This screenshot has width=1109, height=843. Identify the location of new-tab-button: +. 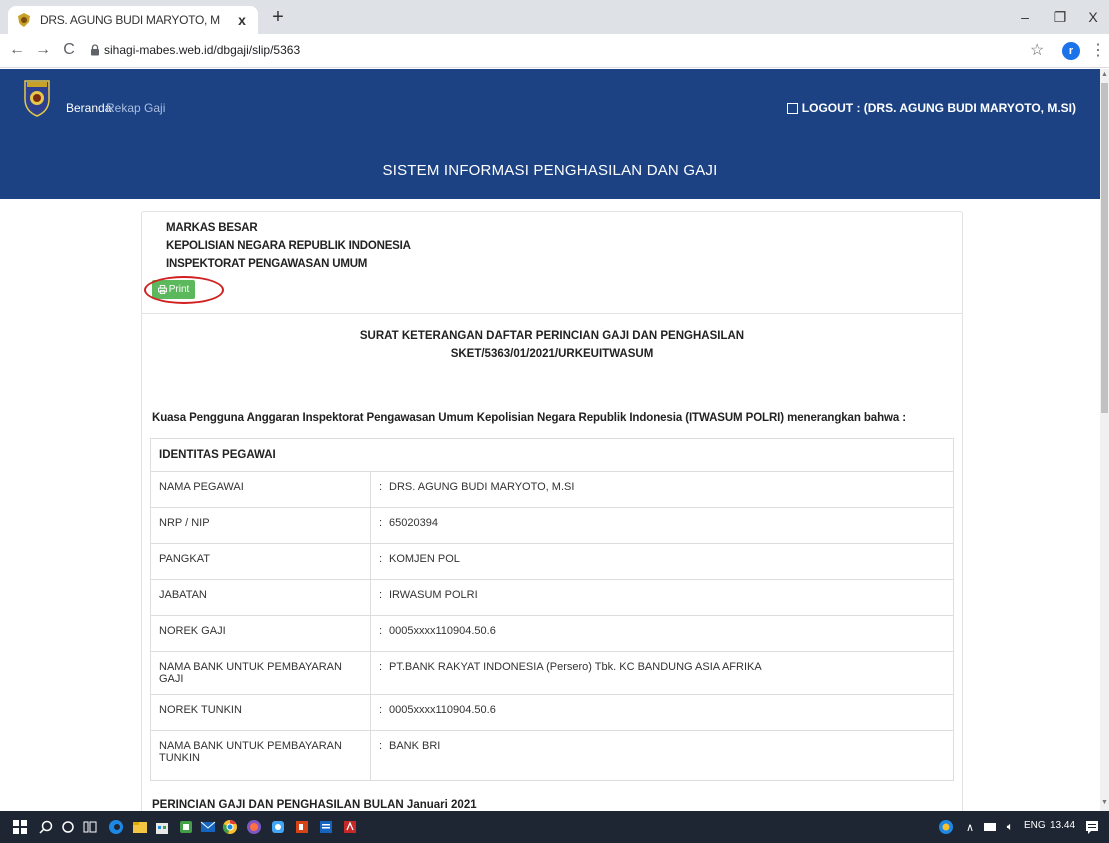
(278, 18).